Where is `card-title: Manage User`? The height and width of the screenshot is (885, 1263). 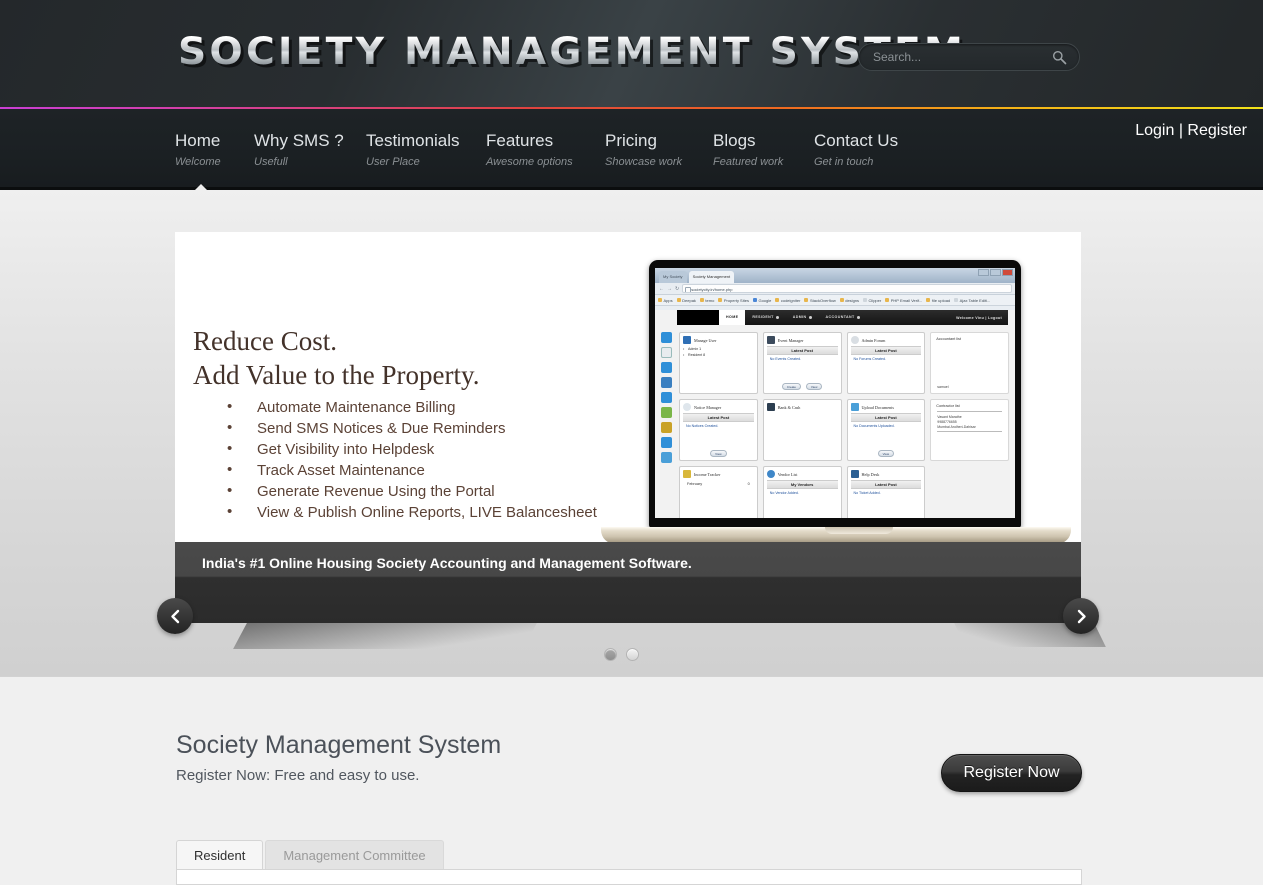 card-title: Manage User is located at coordinates (718, 341).